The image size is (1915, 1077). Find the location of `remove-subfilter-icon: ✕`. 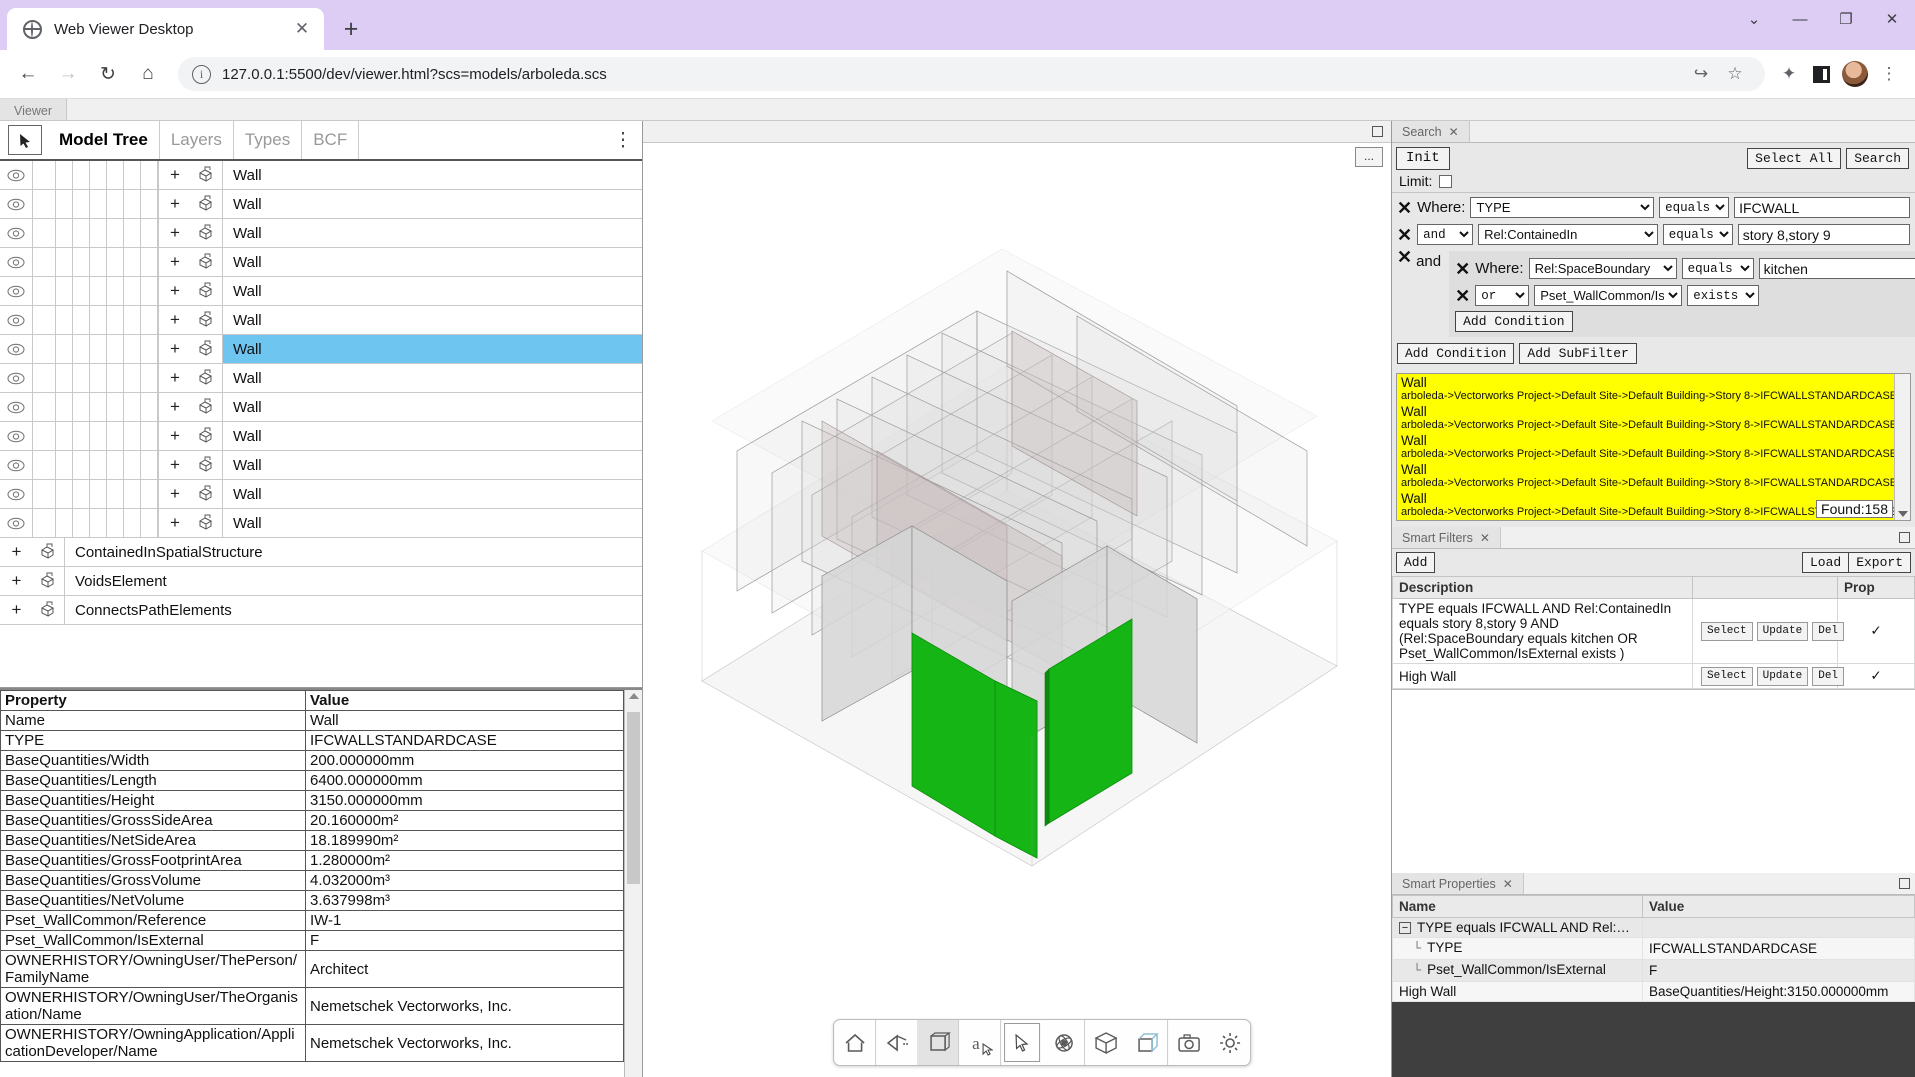

remove-subfilter-icon: ✕ is located at coordinates (1404, 257).